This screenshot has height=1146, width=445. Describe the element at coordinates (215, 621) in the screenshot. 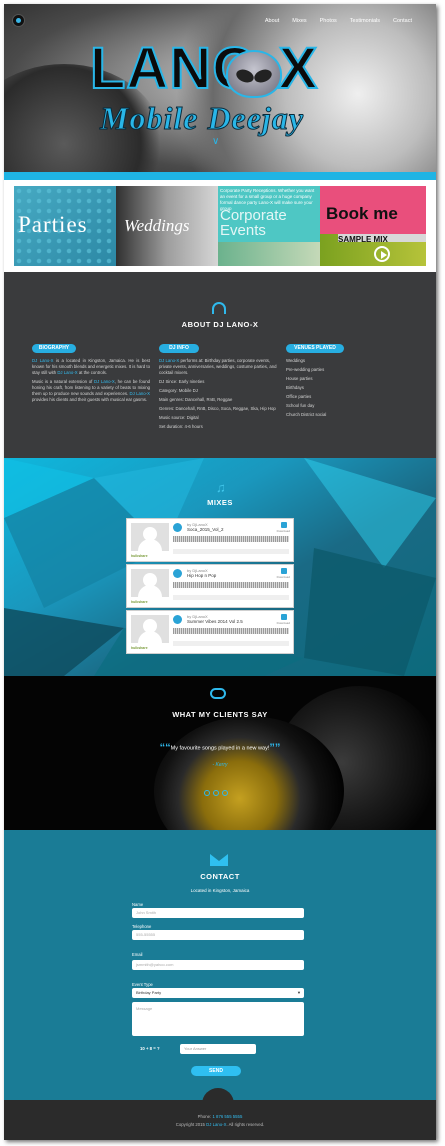

I see `mix-title: Summer Vibes 2014 Vol 2.5` at that location.